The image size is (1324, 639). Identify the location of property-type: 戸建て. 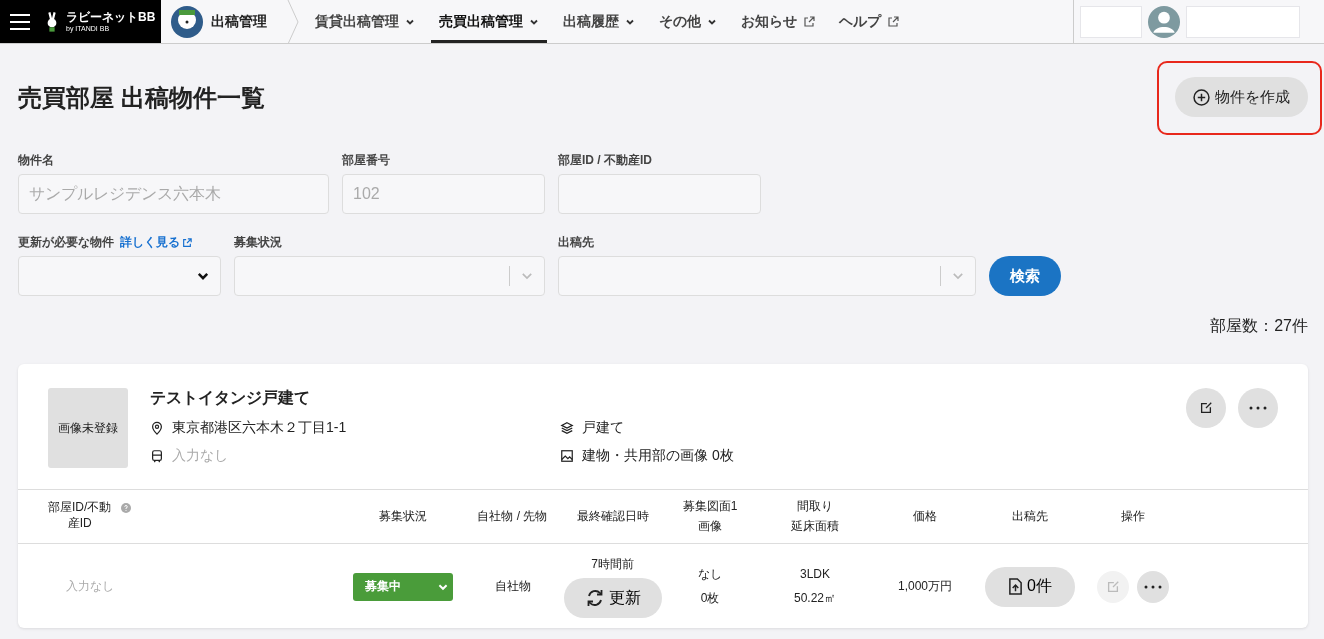
(603, 428).